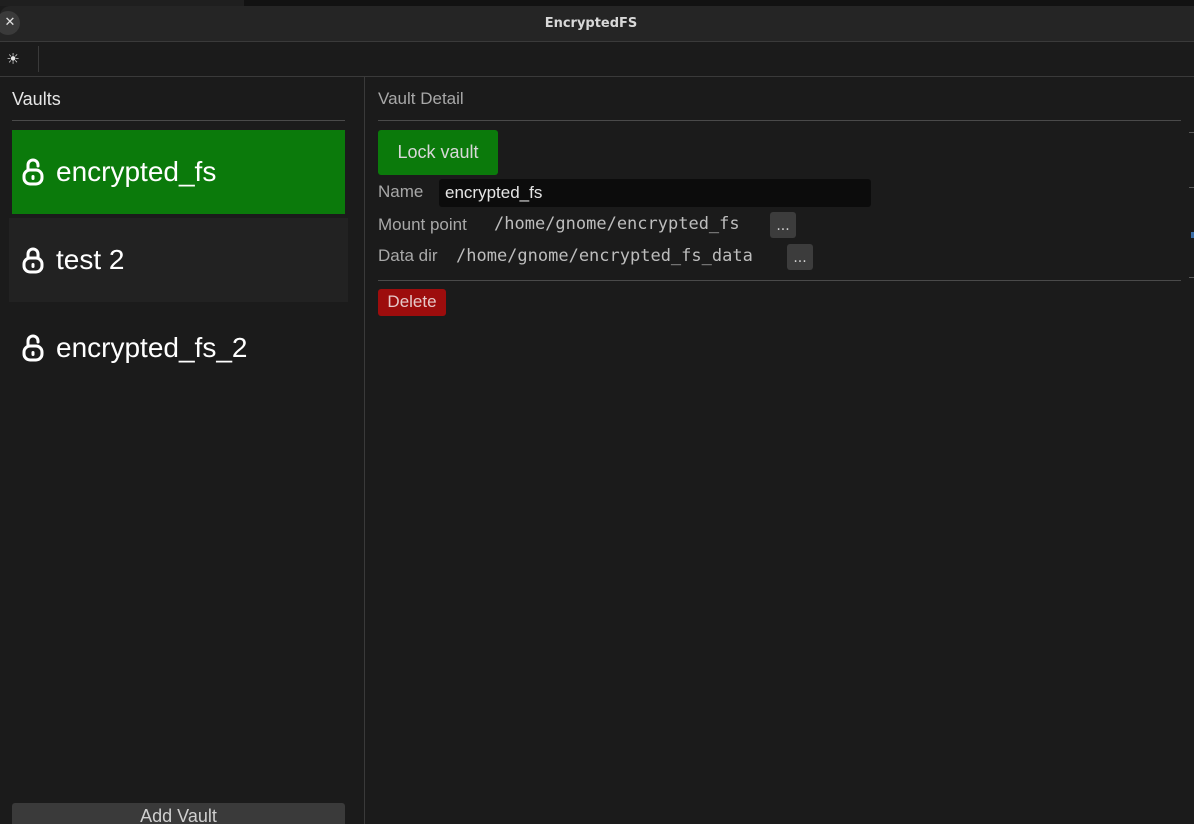  What do you see at coordinates (655, 193) in the screenshot?
I see `name-input` at bounding box center [655, 193].